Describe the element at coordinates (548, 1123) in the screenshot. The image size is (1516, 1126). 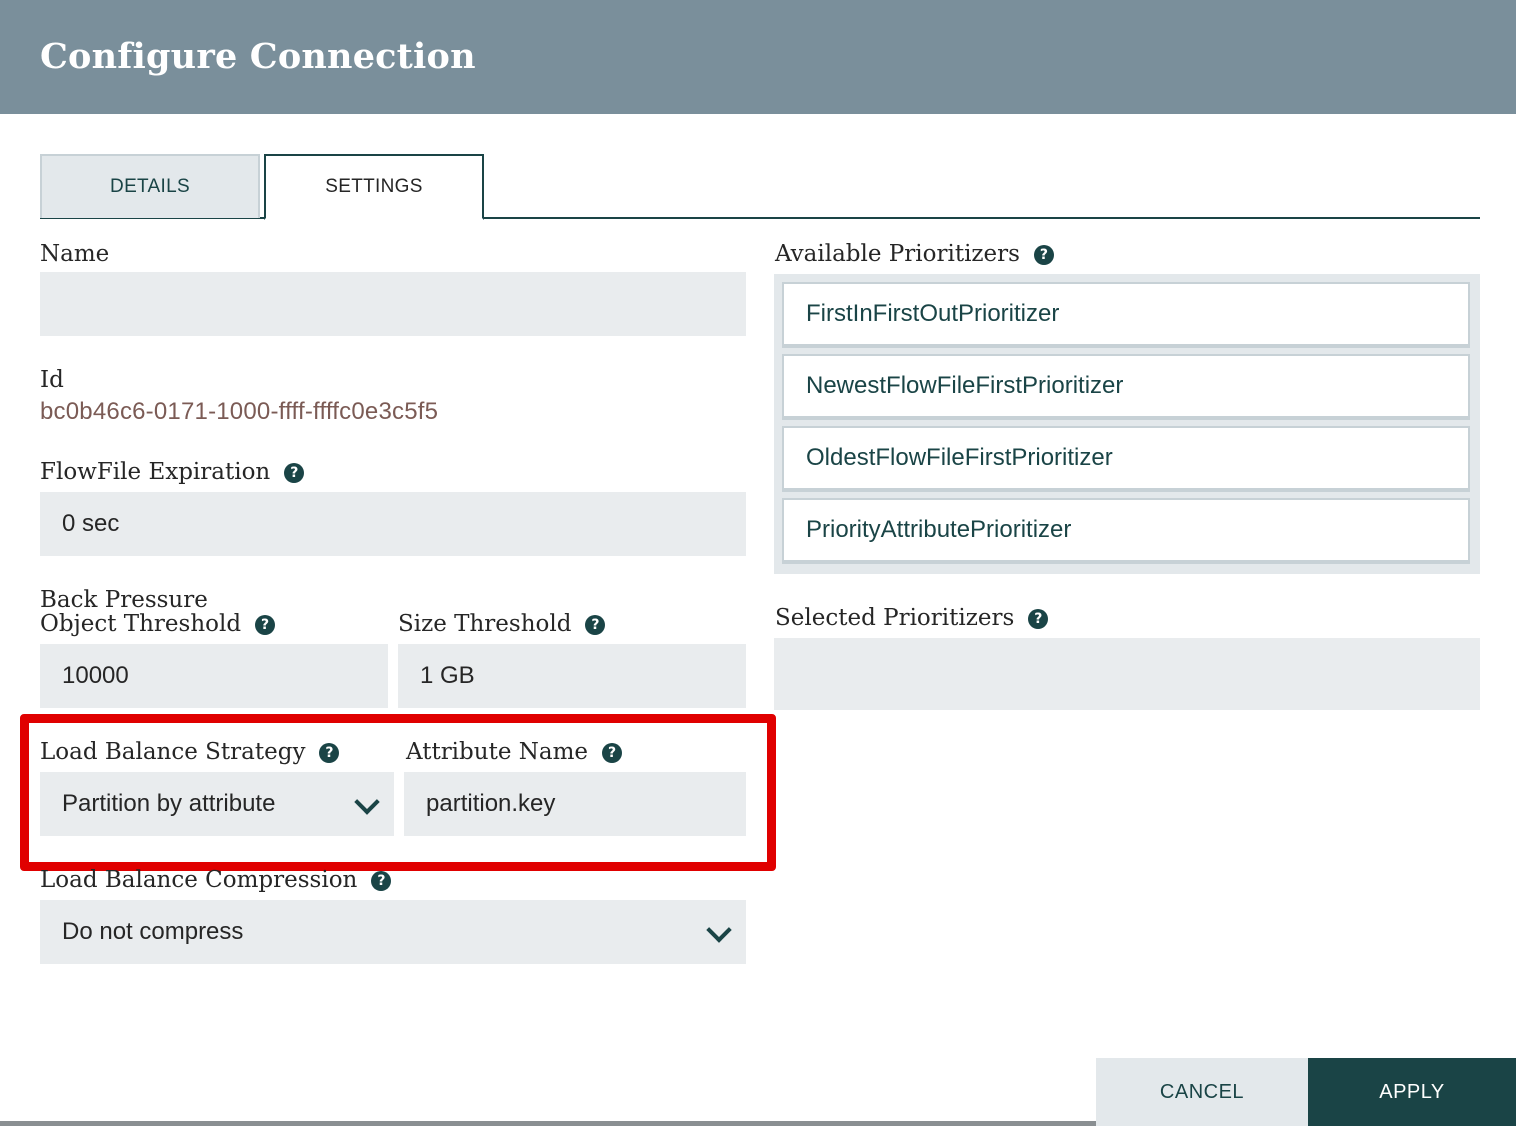
I see `footer-edge` at that location.